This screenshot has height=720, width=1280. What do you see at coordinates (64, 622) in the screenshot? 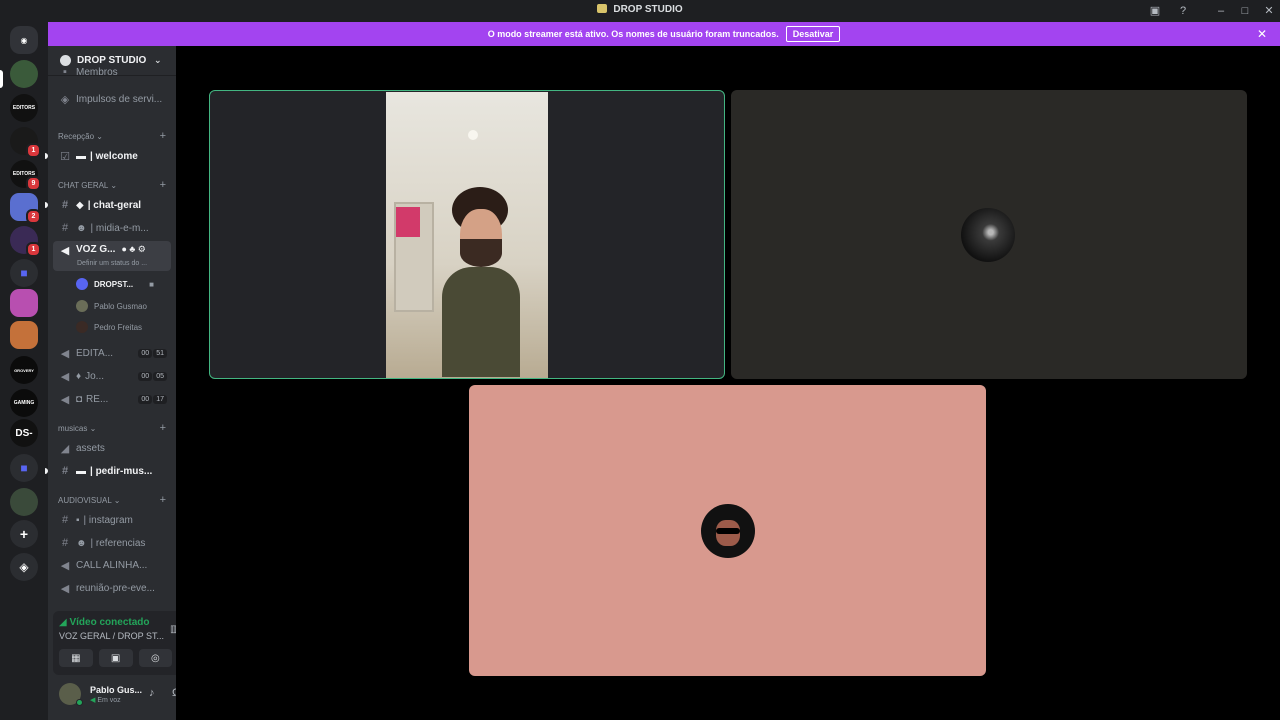
I see `signal-icon: ◢` at bounding box center [64, 622].